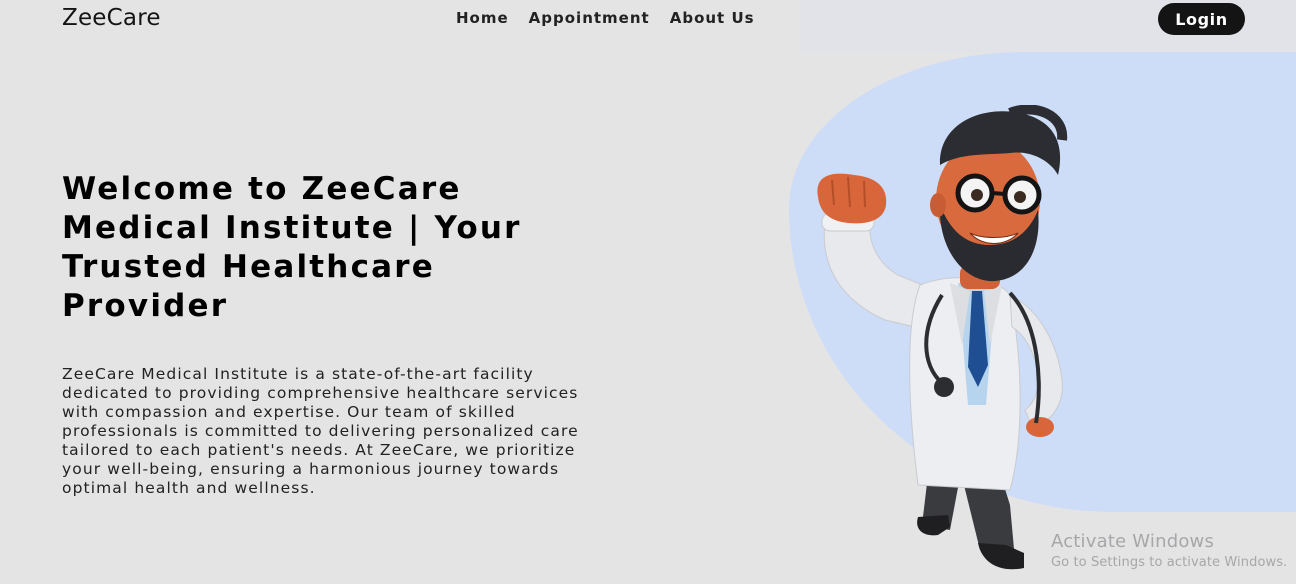 This screenshot has width=1296, height=584. Describe the element at coordinates (712, 18) in the screenshot. I see `nav-about-us: About Us` at that location.